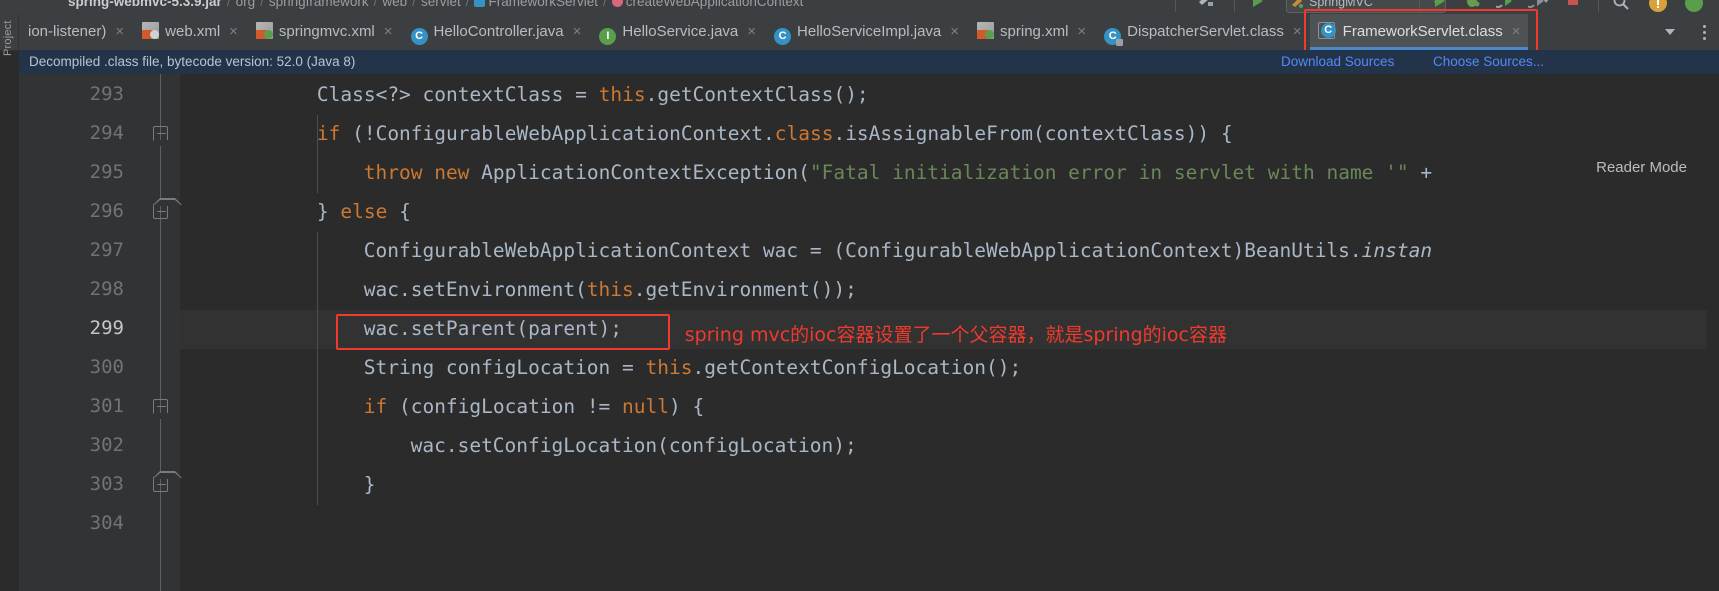 Image resolution: width=1719 pixels, height=591 pixels. I want to click on run-button, so click(1443, 6).